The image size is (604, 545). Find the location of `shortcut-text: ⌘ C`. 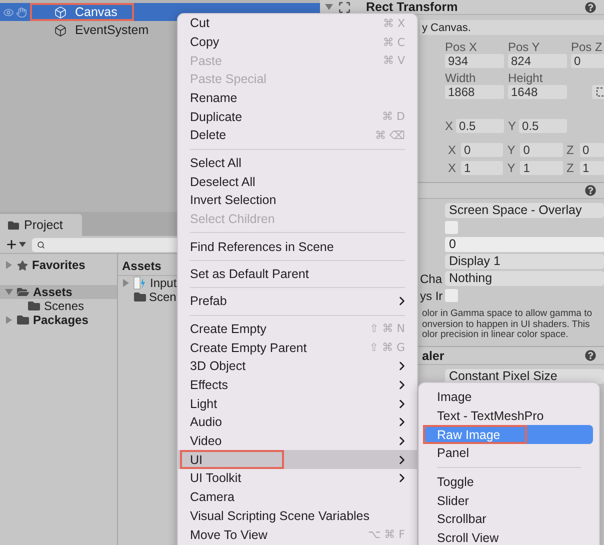

shortcut-text: ⌘ C is located at coordinates (393, 42).